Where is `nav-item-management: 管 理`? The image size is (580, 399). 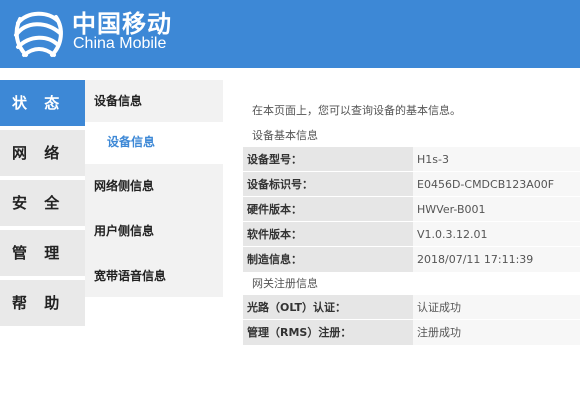 nav-item-management: 管 理 is located at coordinates (42, 255).